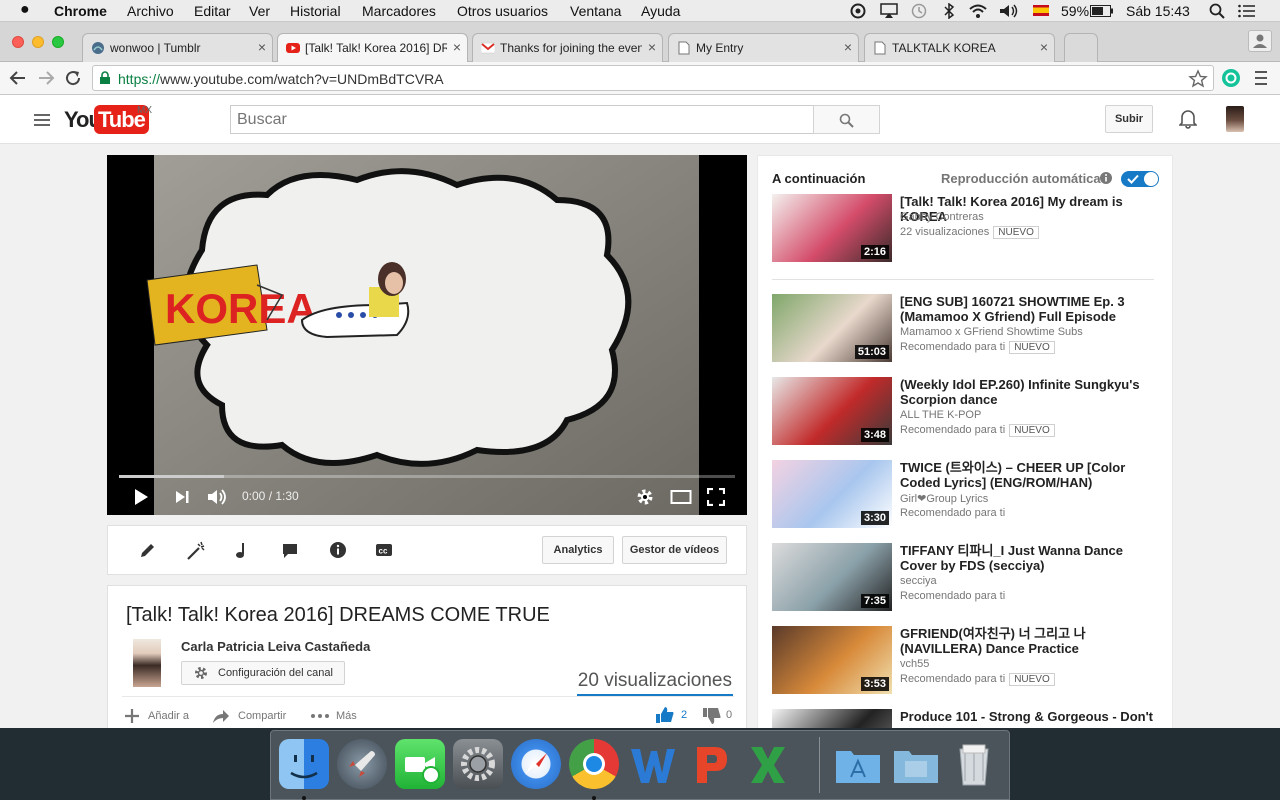 The width and height of the screenshot is (1280, 800). What do you see at coordinates (478, 764) in the screenshot?
I see `system-preferences-icon` at bounding box center [478, 764].